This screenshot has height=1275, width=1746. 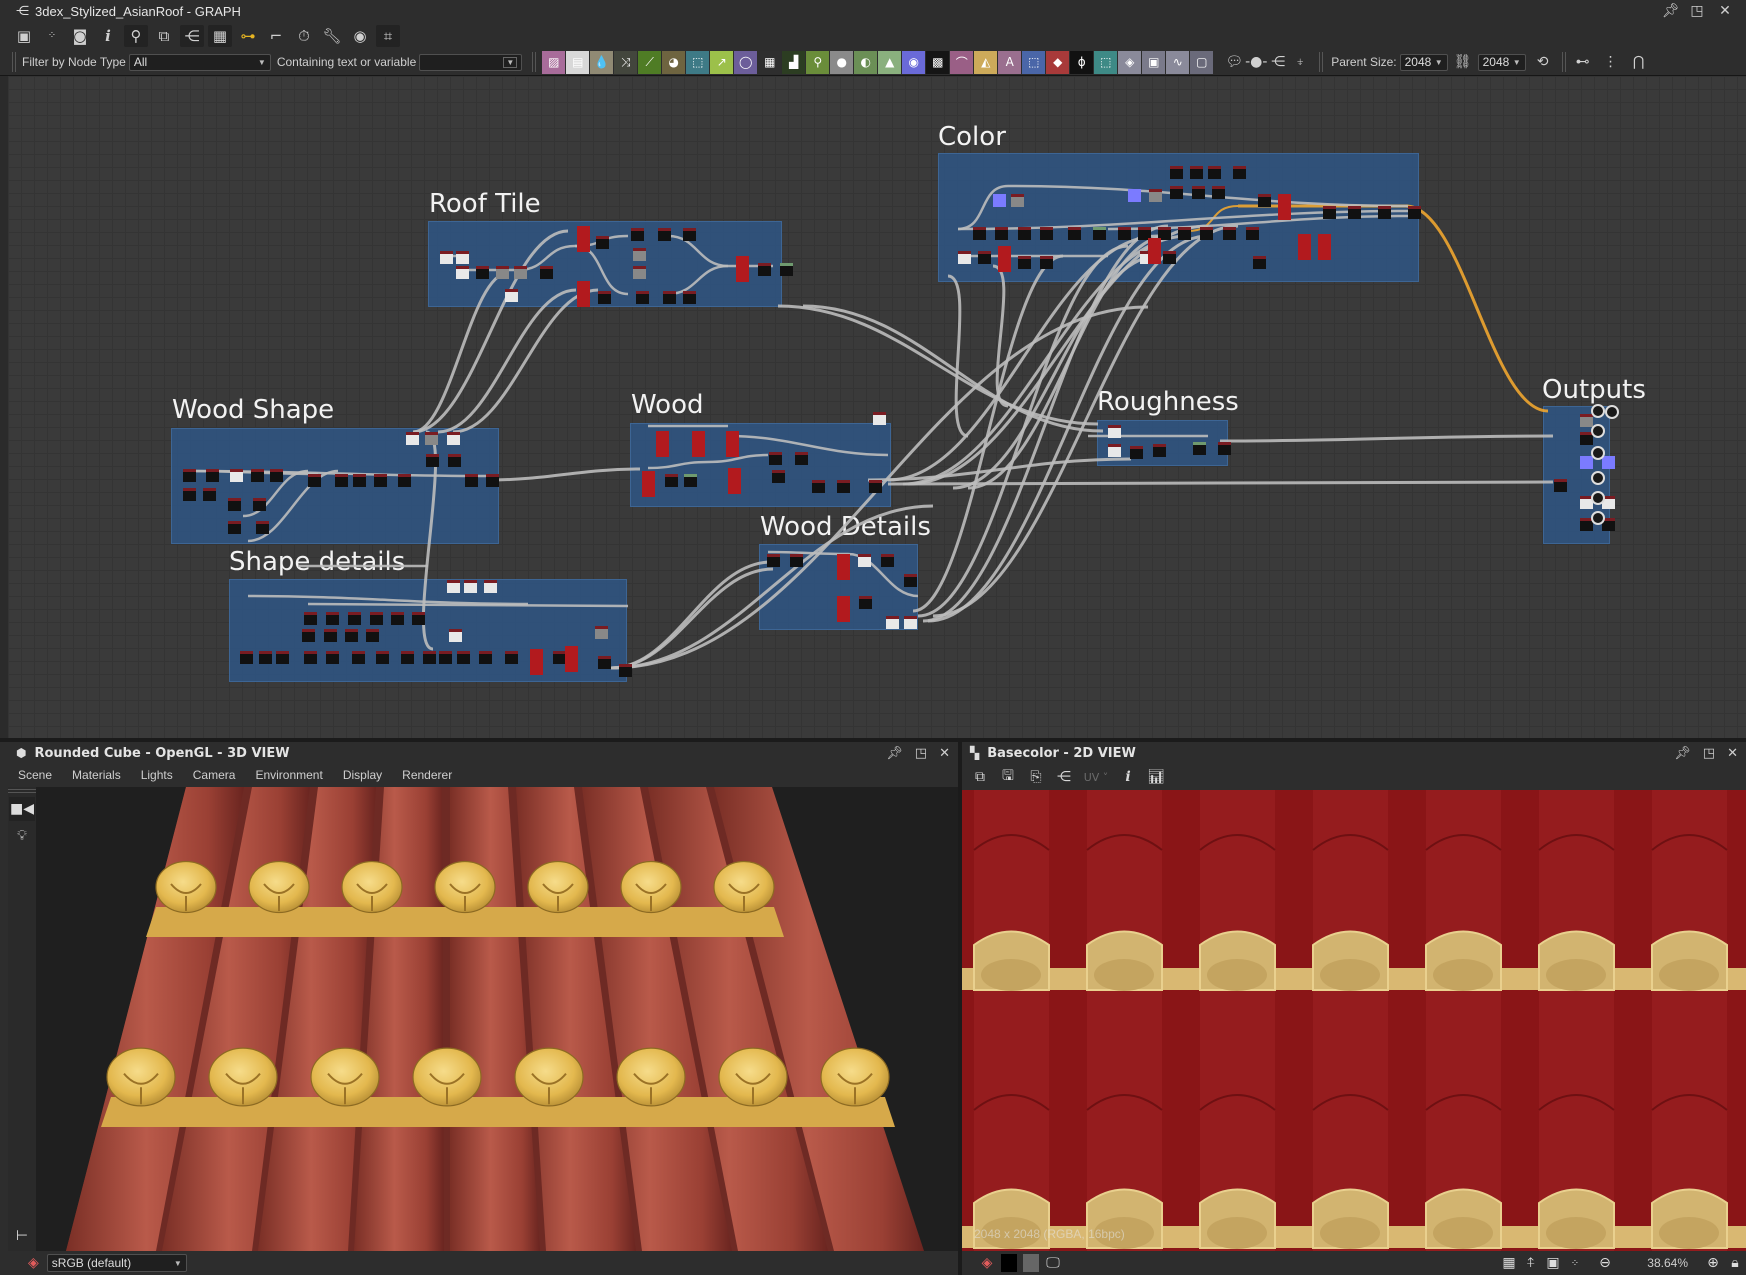 I want to click on frame-node-button: ▢, so click(x=1202, y=62).